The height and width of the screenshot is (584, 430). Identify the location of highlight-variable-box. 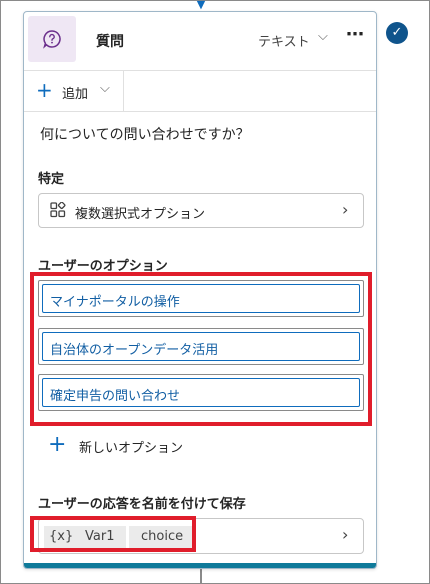
(113, 534).